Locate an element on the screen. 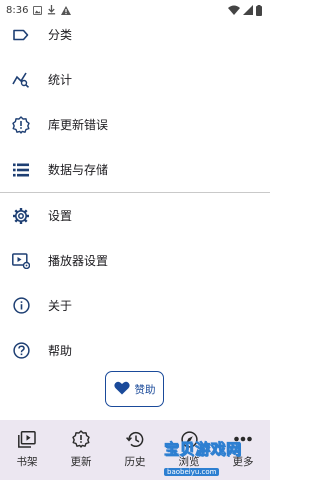 This screenshot has width=320, height=480. alert-badge-icon is located at coordinates (21, 124).